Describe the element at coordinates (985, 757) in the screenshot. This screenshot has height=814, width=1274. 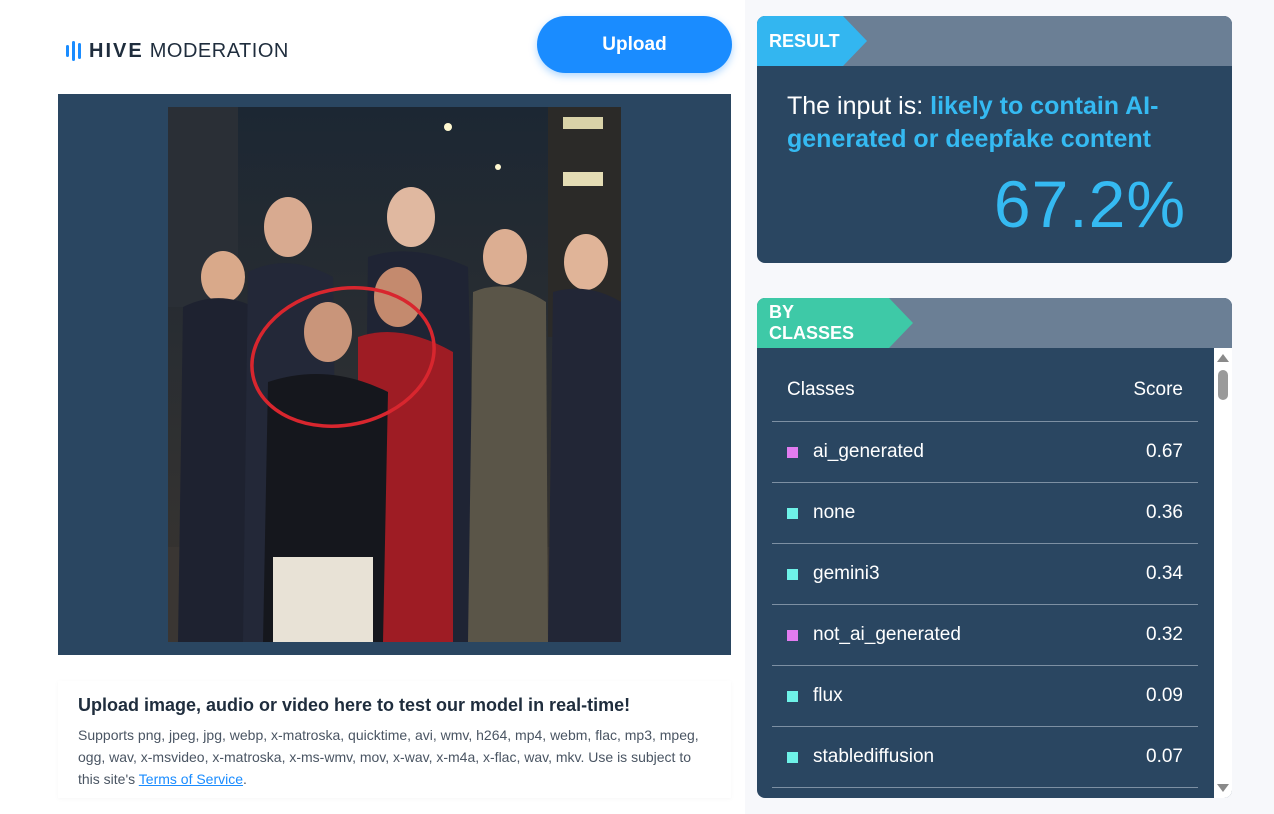
I see `table-row: stablediffusion 0.07` at that location.